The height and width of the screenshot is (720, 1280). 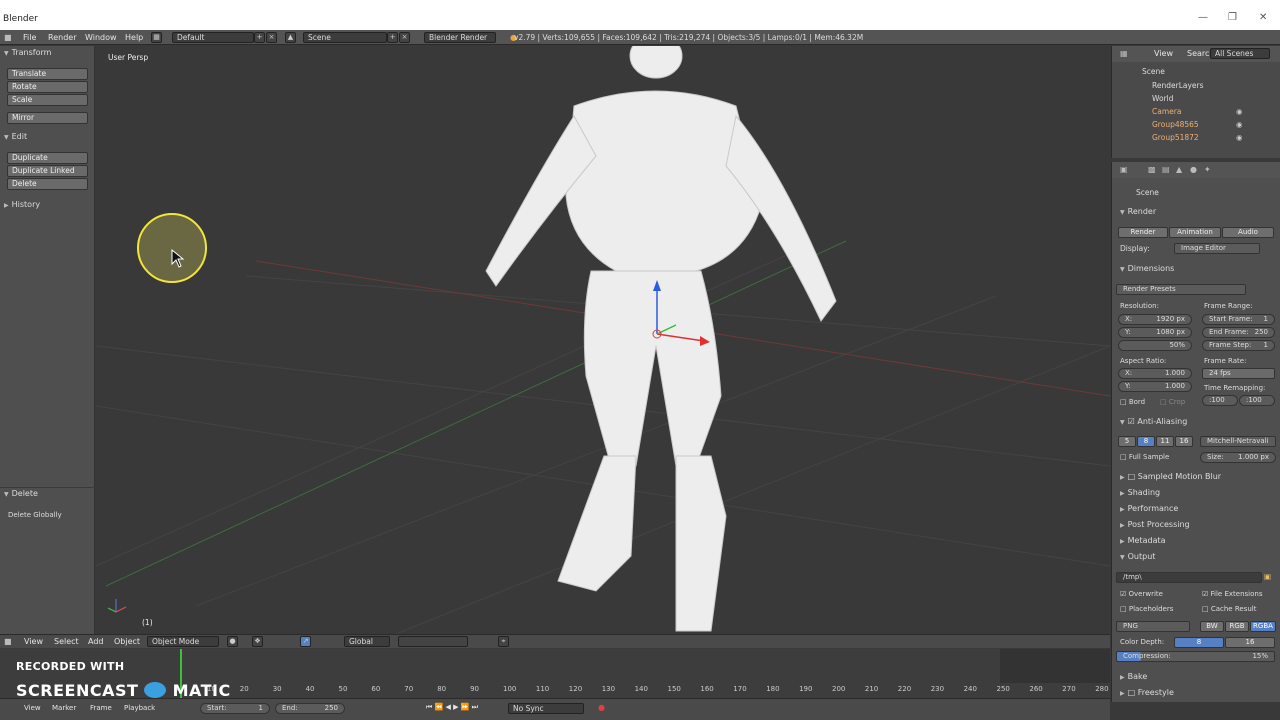 What do you see at coordinates (1229, 609) in the screenshot?
I see `cache-result-checkbox: □ Cache Result` at bounding box center [1229, 609].